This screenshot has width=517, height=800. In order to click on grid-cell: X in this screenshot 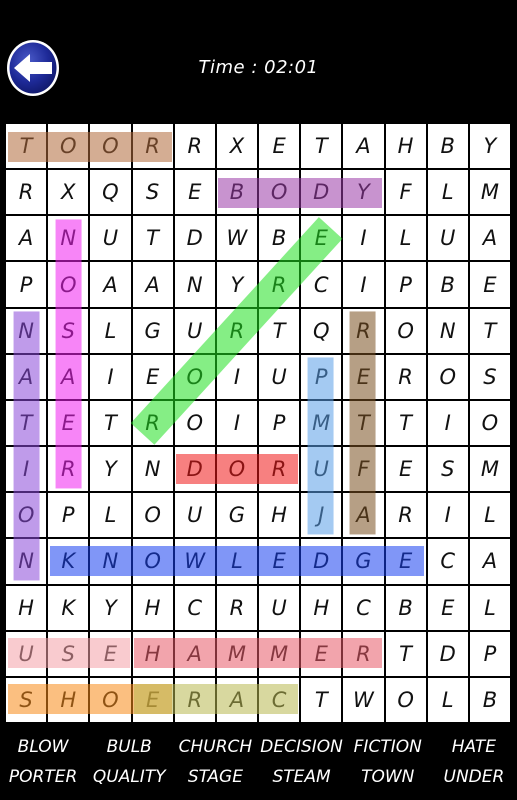, I will do `click(68, 192)`.